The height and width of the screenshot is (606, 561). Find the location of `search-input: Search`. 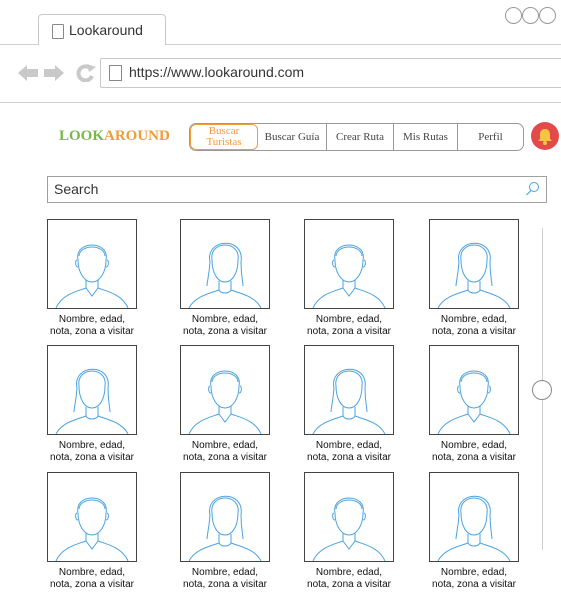

search-input: Search is located at coordinates (76, 189).